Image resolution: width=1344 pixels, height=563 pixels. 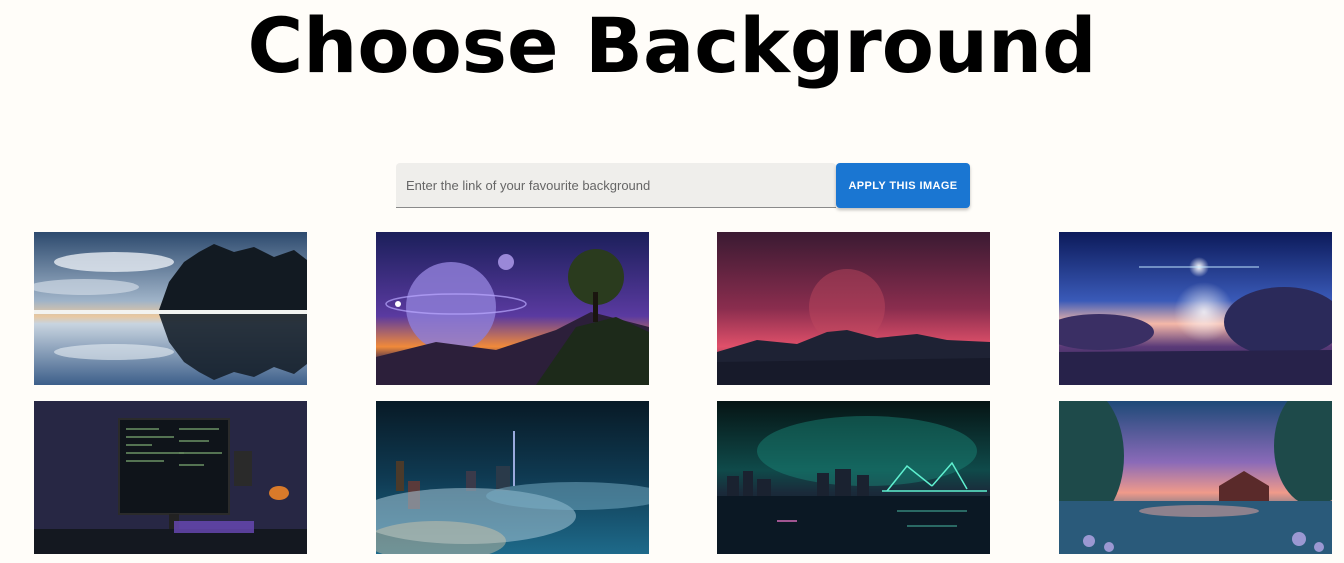 What do you see at coordinates (672, 45) in the screenshot?
I see `page-title: Choose Background` at bounding box center [672, 45].